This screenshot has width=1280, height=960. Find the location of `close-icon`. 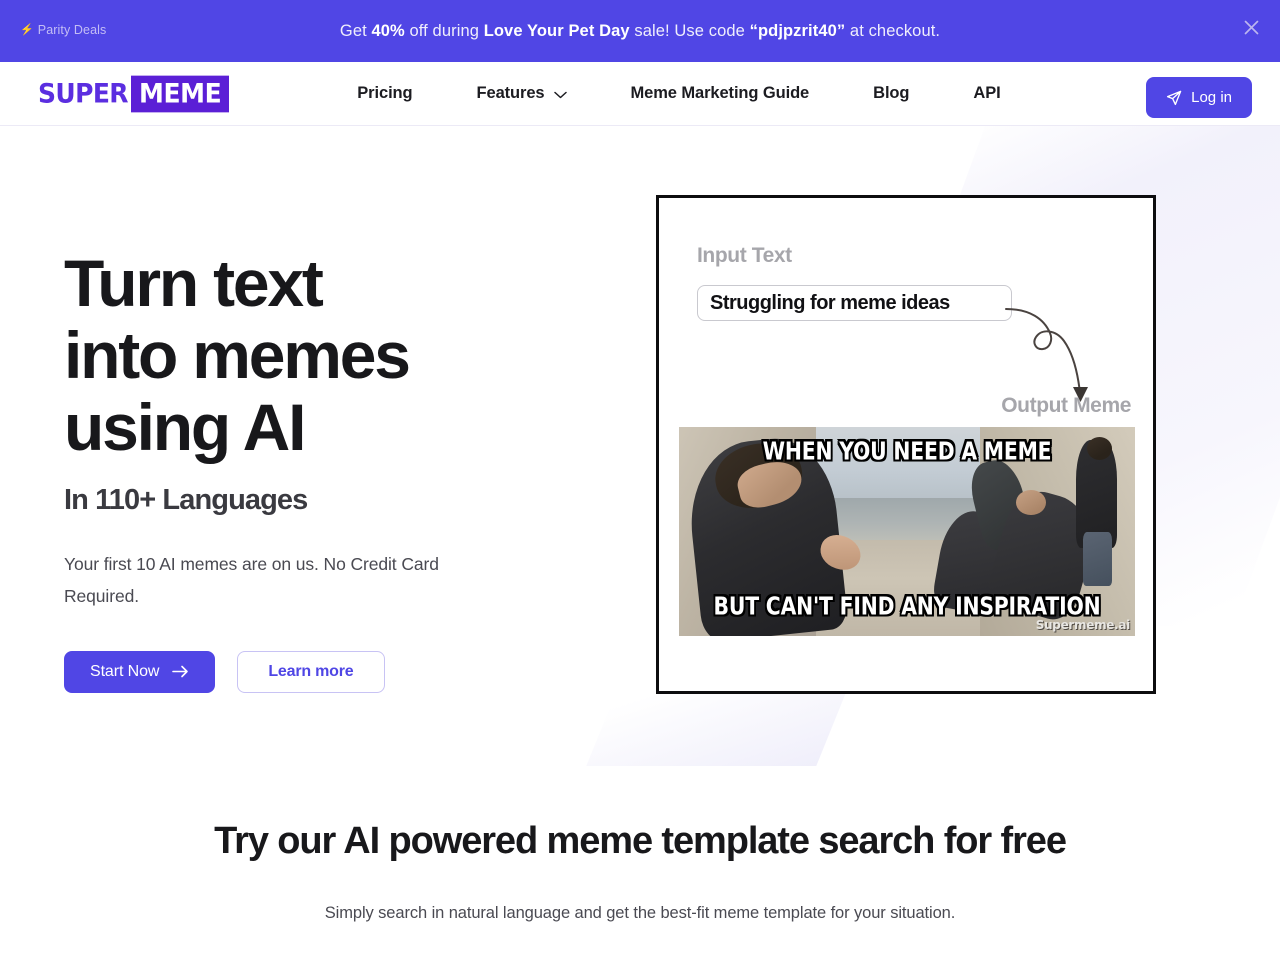

close-icon is located at coordinates (1251, 27).